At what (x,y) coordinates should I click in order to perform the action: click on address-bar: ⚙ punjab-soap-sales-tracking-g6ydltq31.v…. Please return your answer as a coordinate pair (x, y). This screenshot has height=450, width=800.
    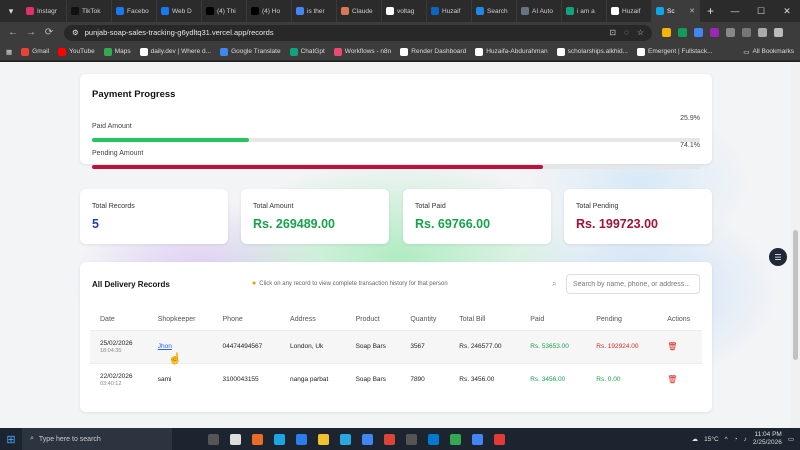
    Looking at the image, I should click on (358, 32).